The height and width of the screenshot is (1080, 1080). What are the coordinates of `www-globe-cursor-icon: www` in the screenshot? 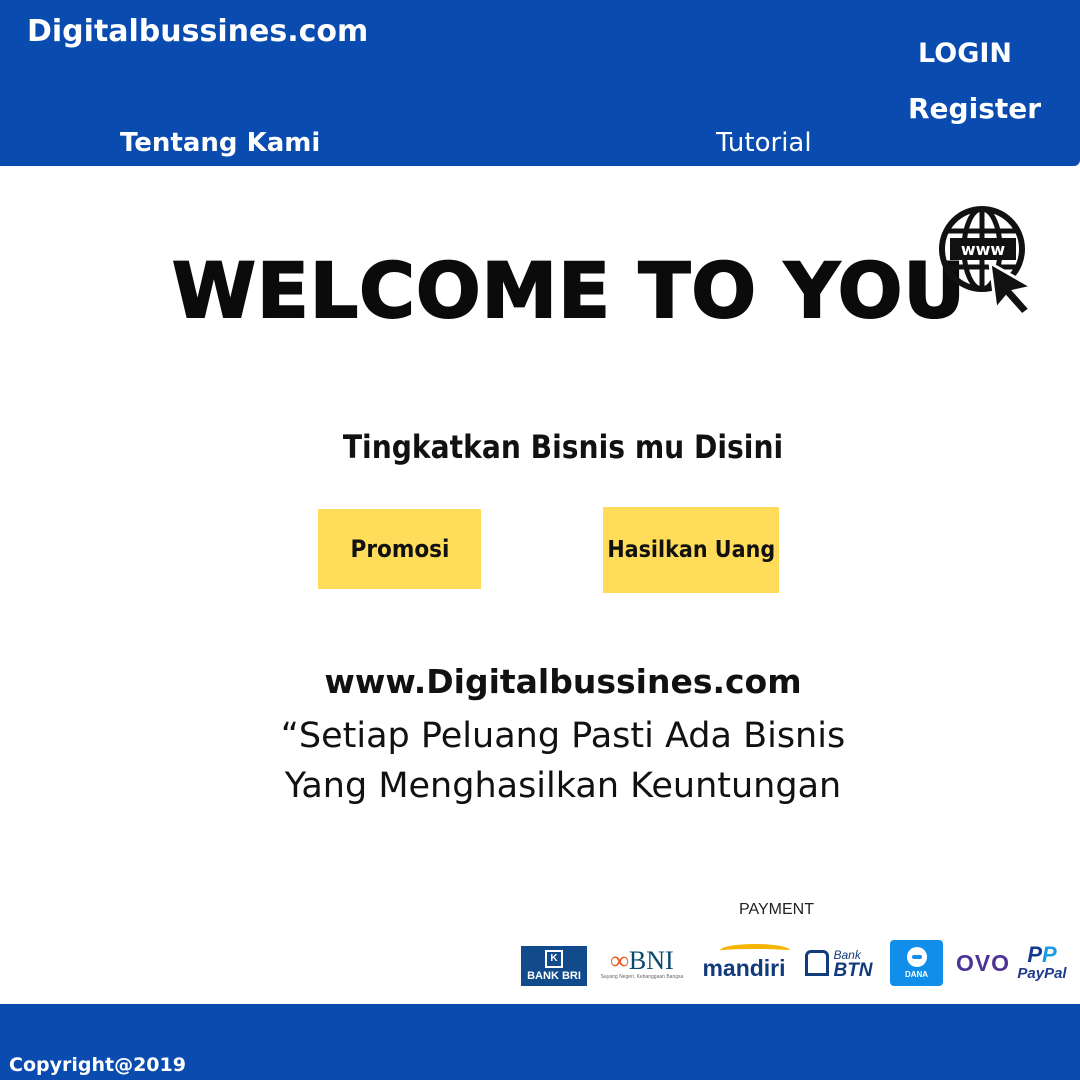 It's located at (987, 261).